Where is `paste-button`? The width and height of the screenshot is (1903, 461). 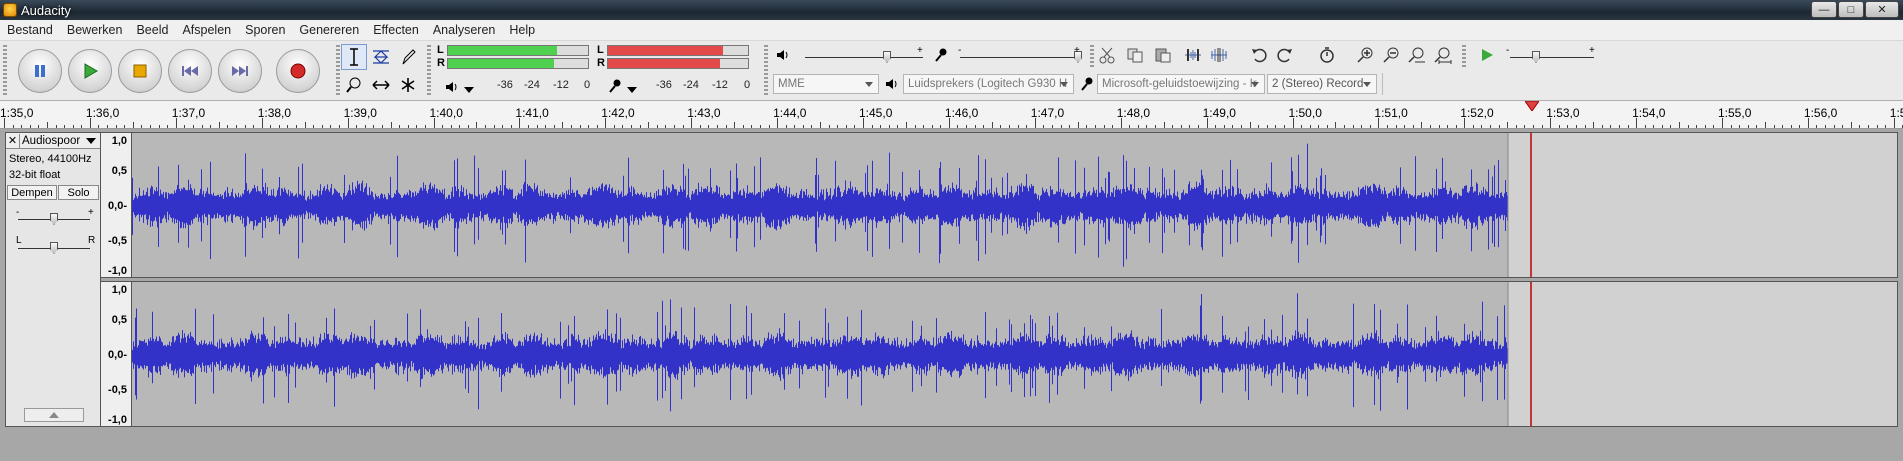 paste-button is located at coordinates (1163, 55).